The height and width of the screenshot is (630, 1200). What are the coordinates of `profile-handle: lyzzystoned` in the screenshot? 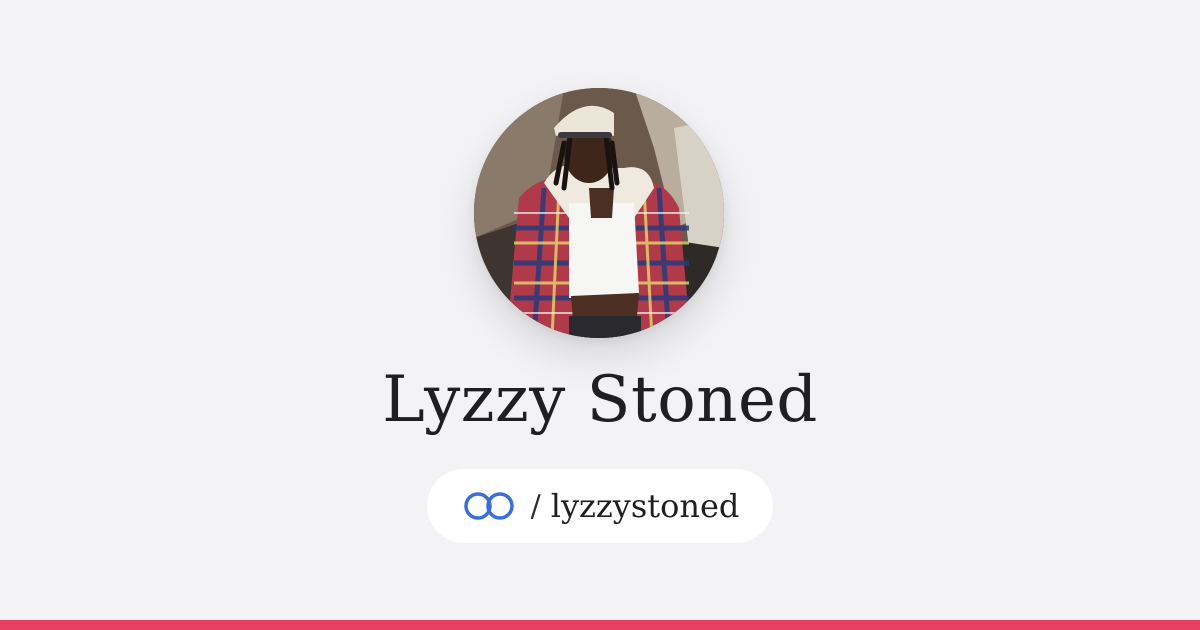 It's located at (645, 506).